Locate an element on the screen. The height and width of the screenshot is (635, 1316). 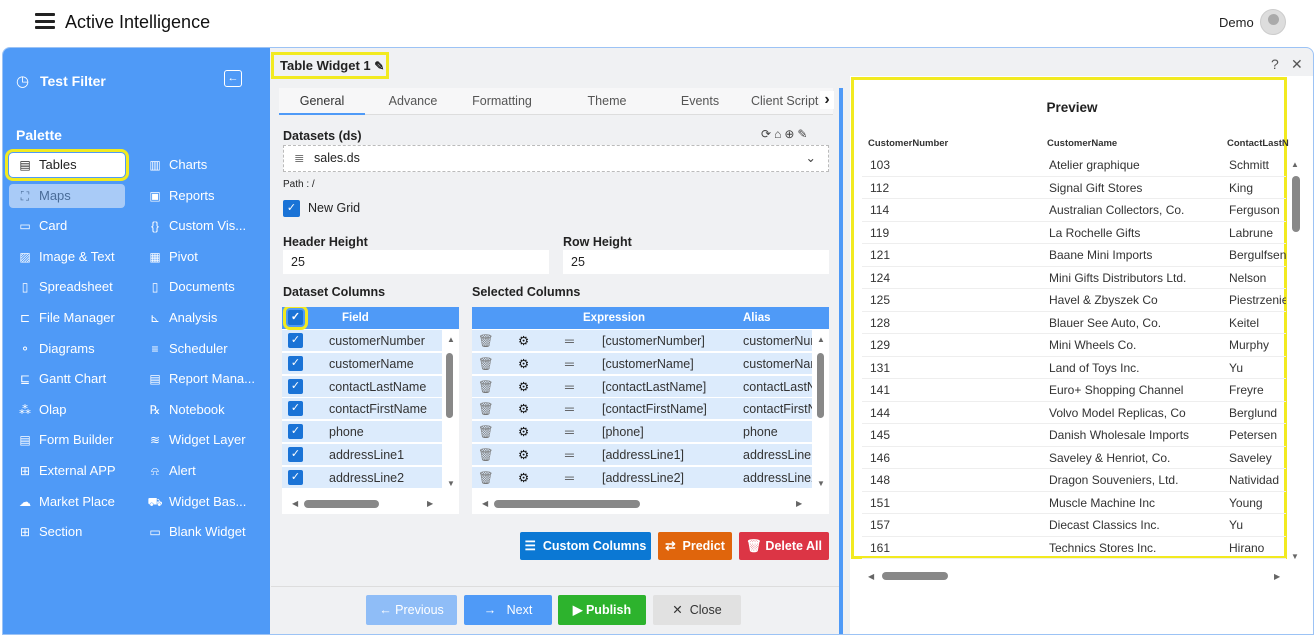
palette-item-reports: ▣ Reports is located at coordinates (197, 196).